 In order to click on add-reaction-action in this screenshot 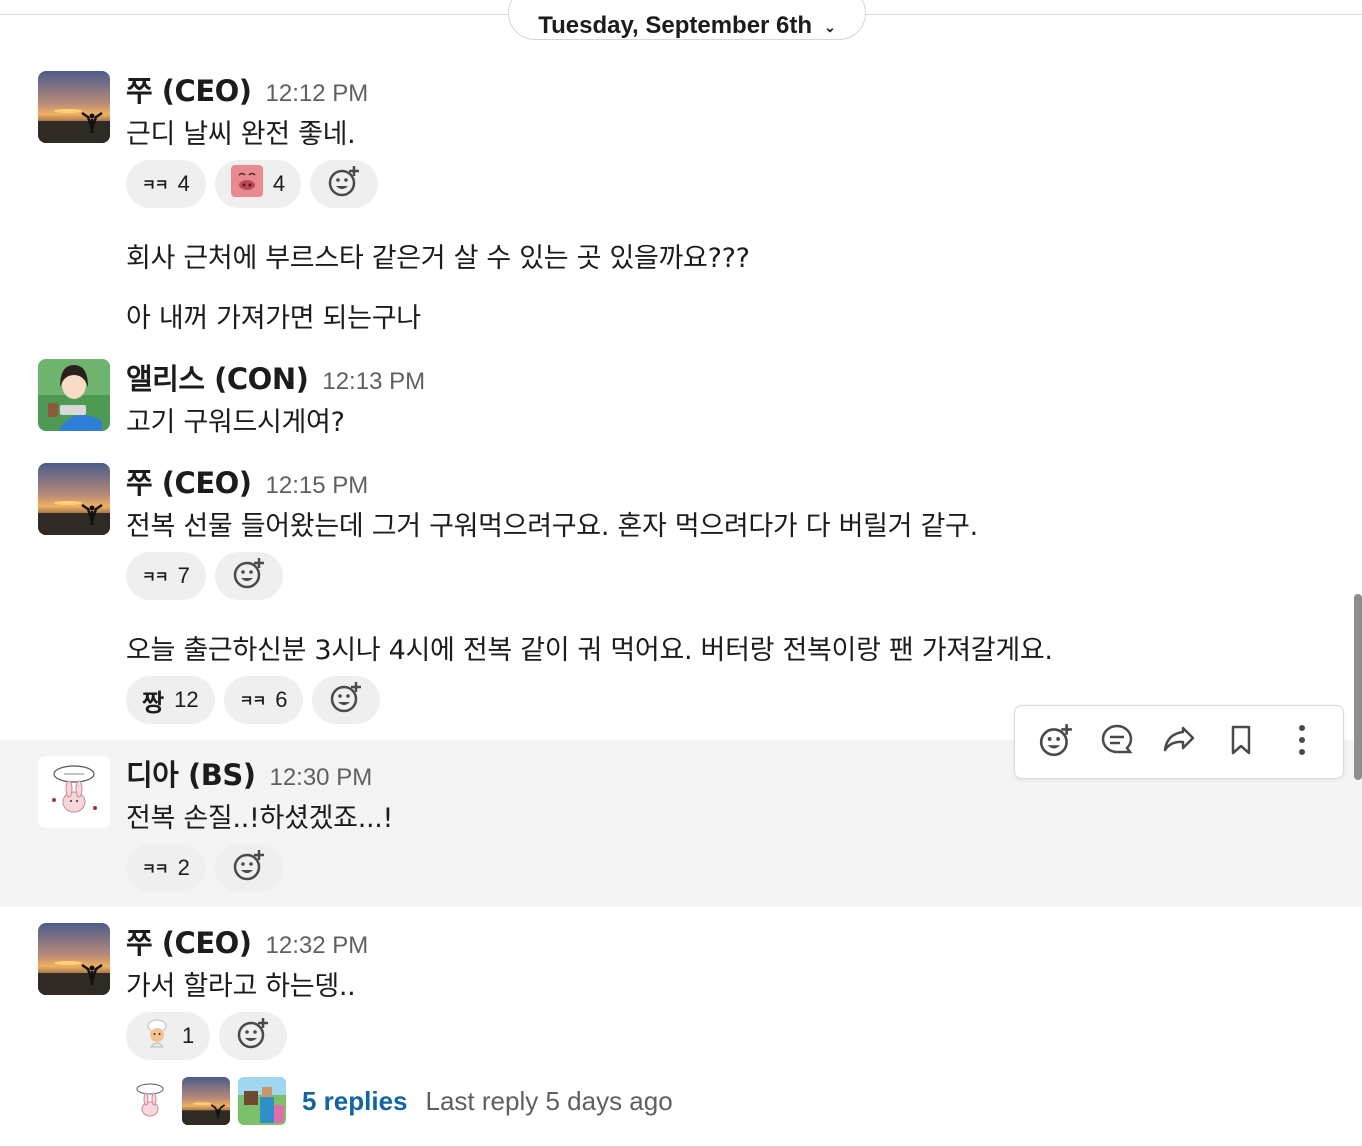, I will do `click(1056, 742)`.